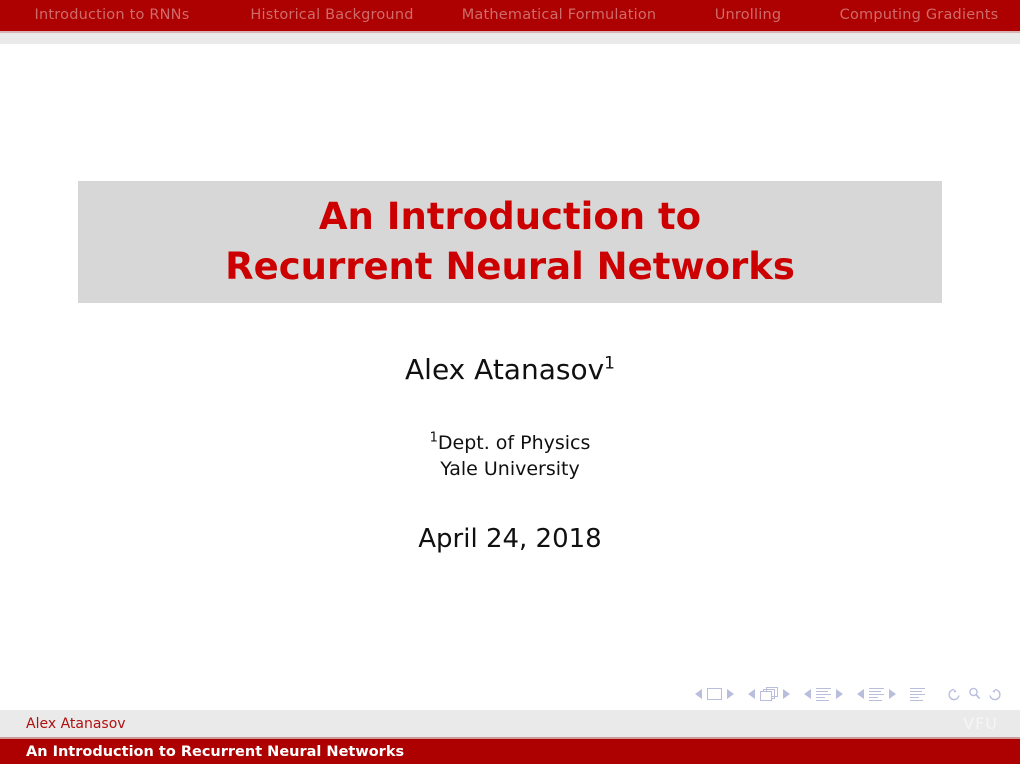 The height and width of the screenshot is (764, 1020). Describe the element at coordinates (609, 363) in the screenshot. I see `author-footnote-marker: 1` at that location.